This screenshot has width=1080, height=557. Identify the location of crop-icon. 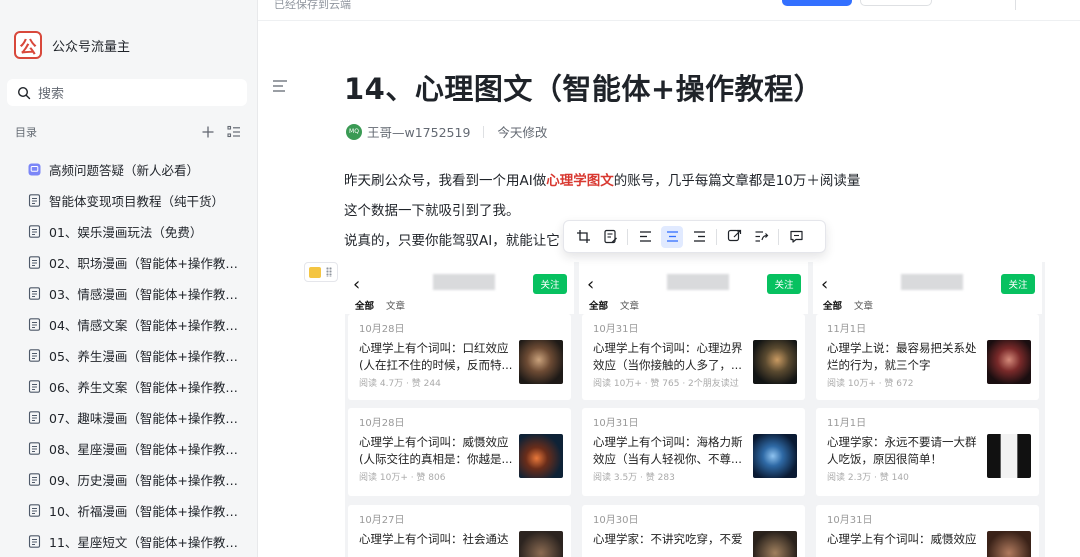
(583, 236).